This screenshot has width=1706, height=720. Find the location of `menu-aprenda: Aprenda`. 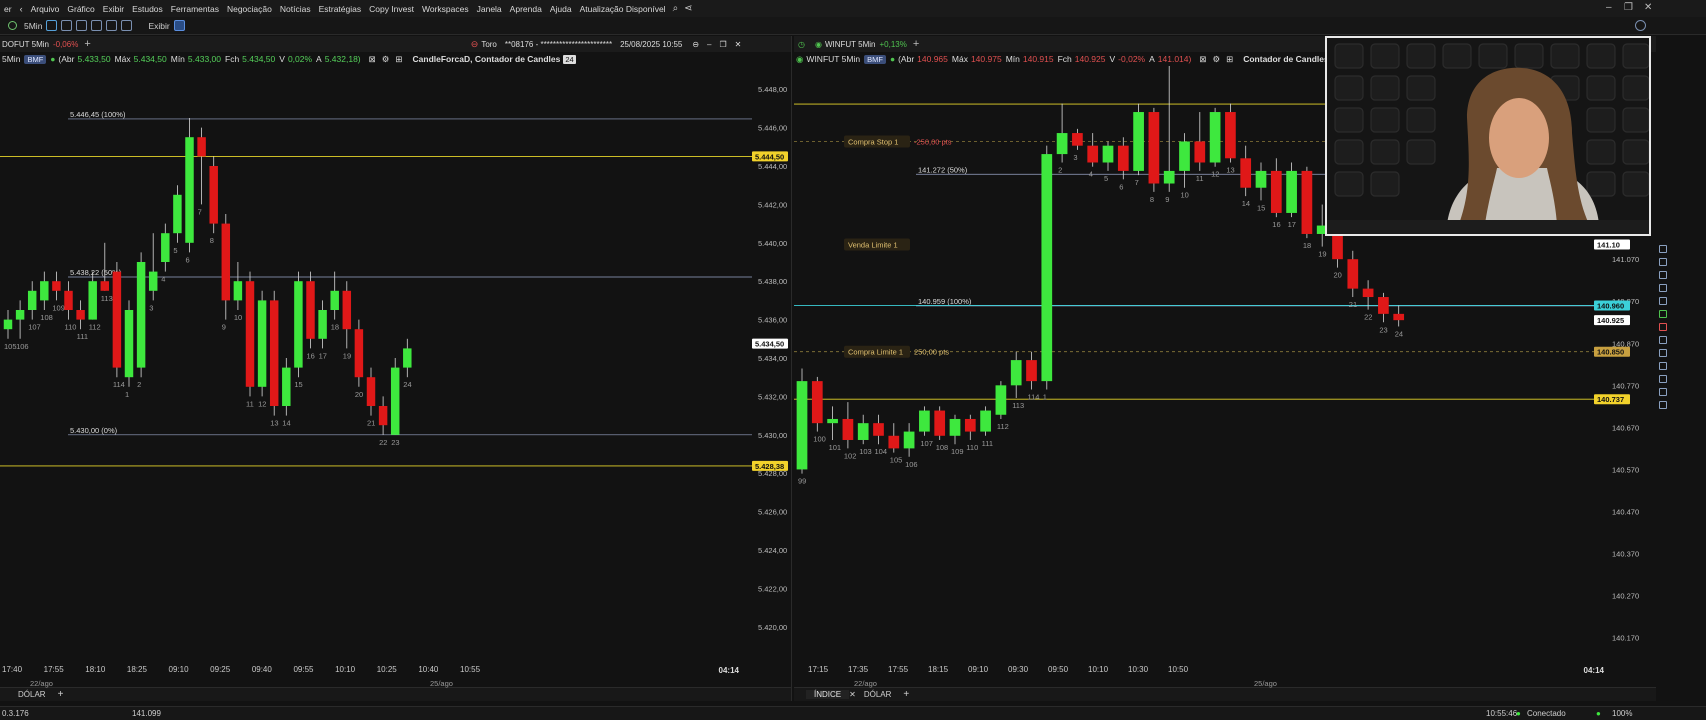

menu-aprenda: Aprenda is located at coordinates (526, 9).